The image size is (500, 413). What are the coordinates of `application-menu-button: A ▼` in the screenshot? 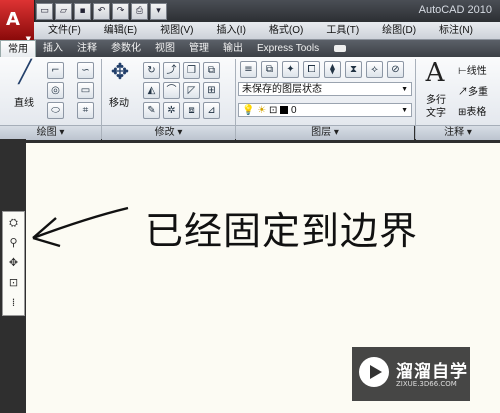 It's located at (17, 21).